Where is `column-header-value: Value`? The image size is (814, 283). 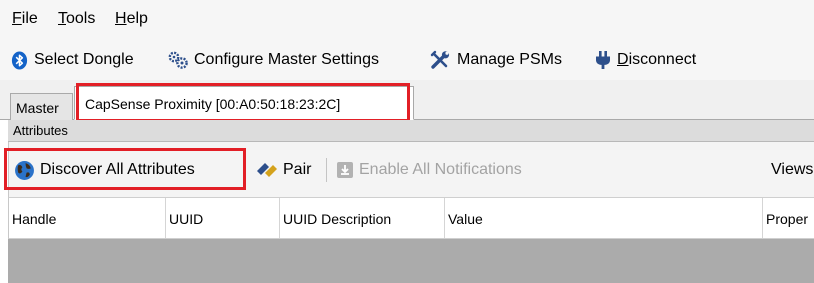
column-header-value: Value is located at coordinates (604, 218).